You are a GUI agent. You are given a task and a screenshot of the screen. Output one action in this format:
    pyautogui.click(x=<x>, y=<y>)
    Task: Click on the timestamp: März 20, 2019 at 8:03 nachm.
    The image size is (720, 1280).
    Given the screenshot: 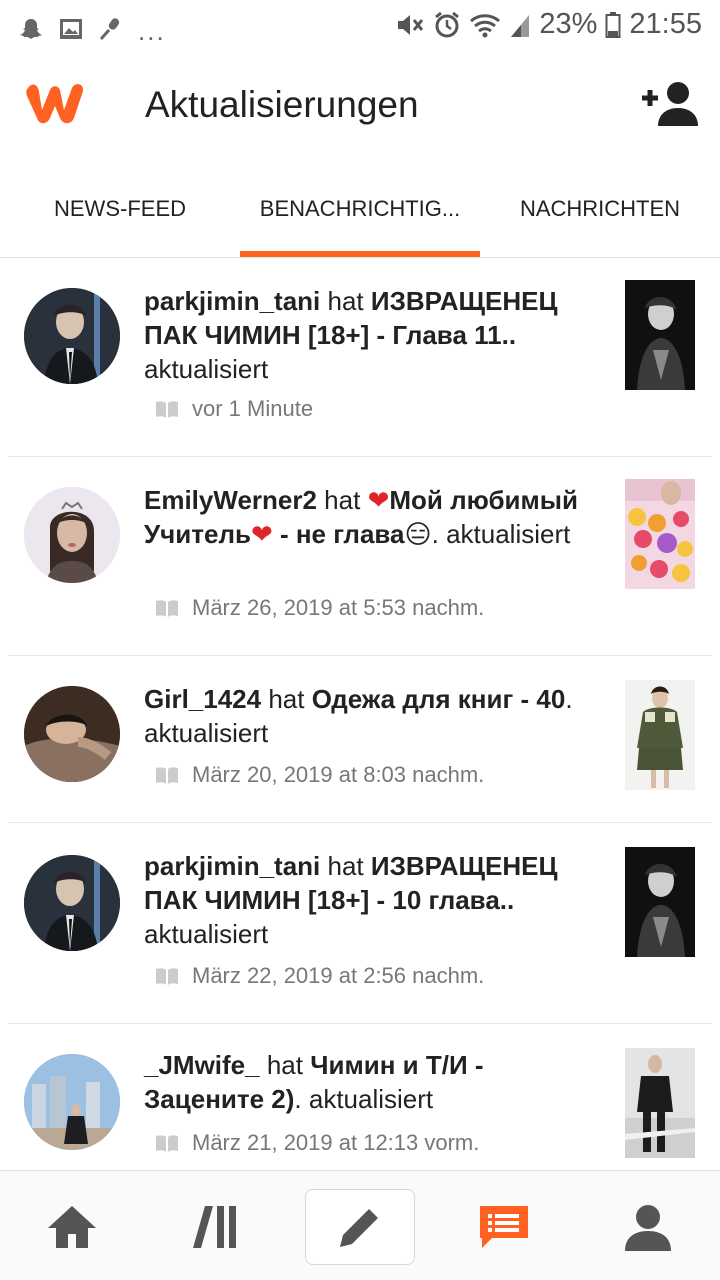 What is the action you would take?
    pyautogui.click(x=338, y=774)
    